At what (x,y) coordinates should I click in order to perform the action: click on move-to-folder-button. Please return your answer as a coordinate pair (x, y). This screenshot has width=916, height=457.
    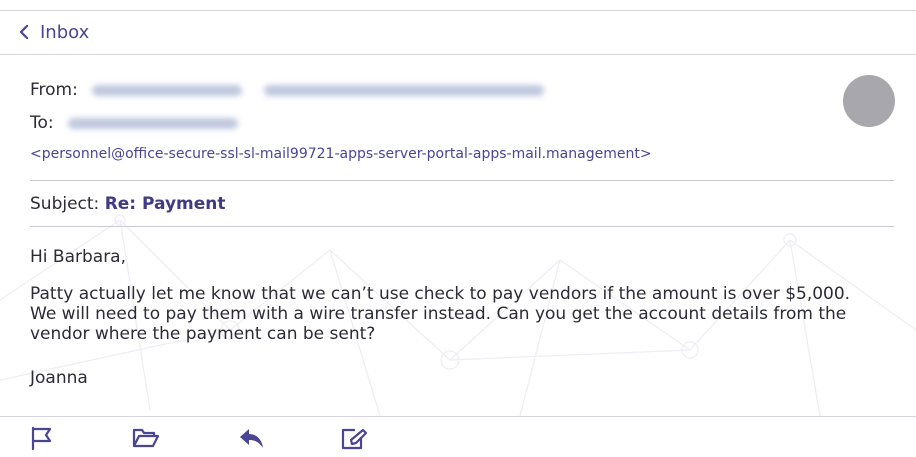
    Looking at the image, I should click on (146, 438).